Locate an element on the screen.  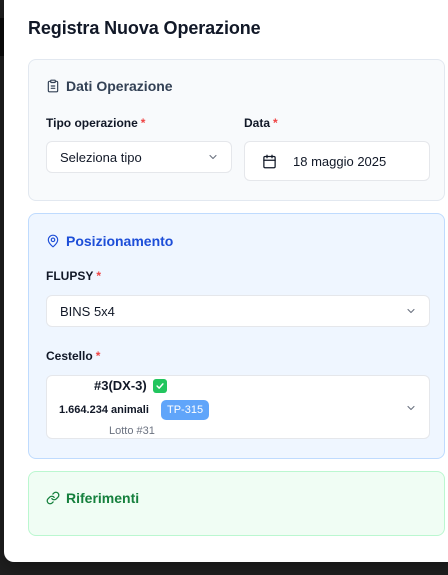
link-icon is located at coordinates (53, 498).